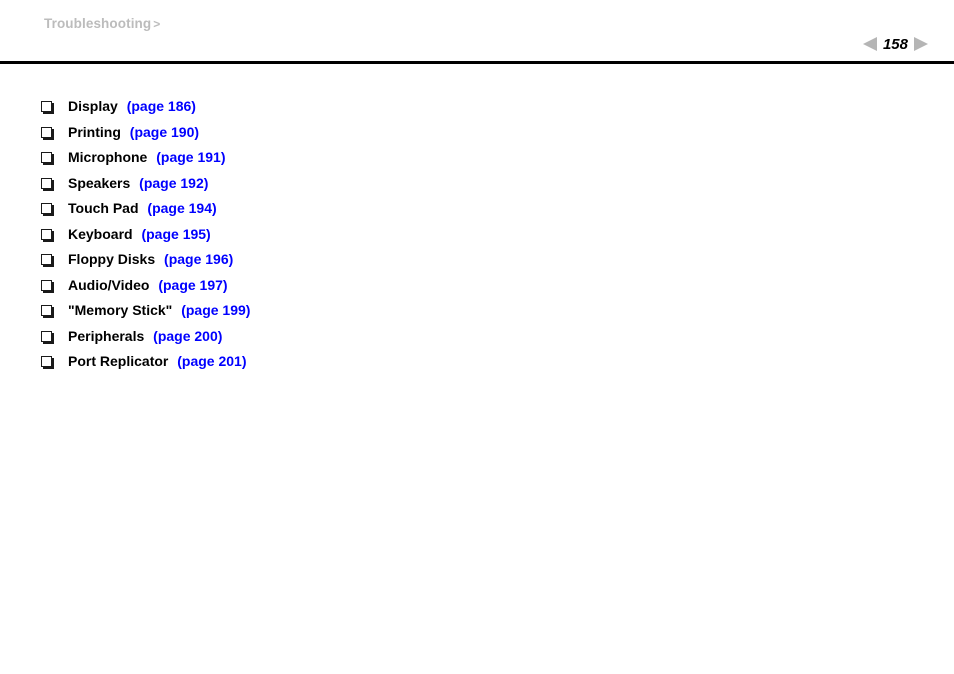 The image size is (954, 674). I want to click on topic-label: Floppy Disks, so click(112, 259).